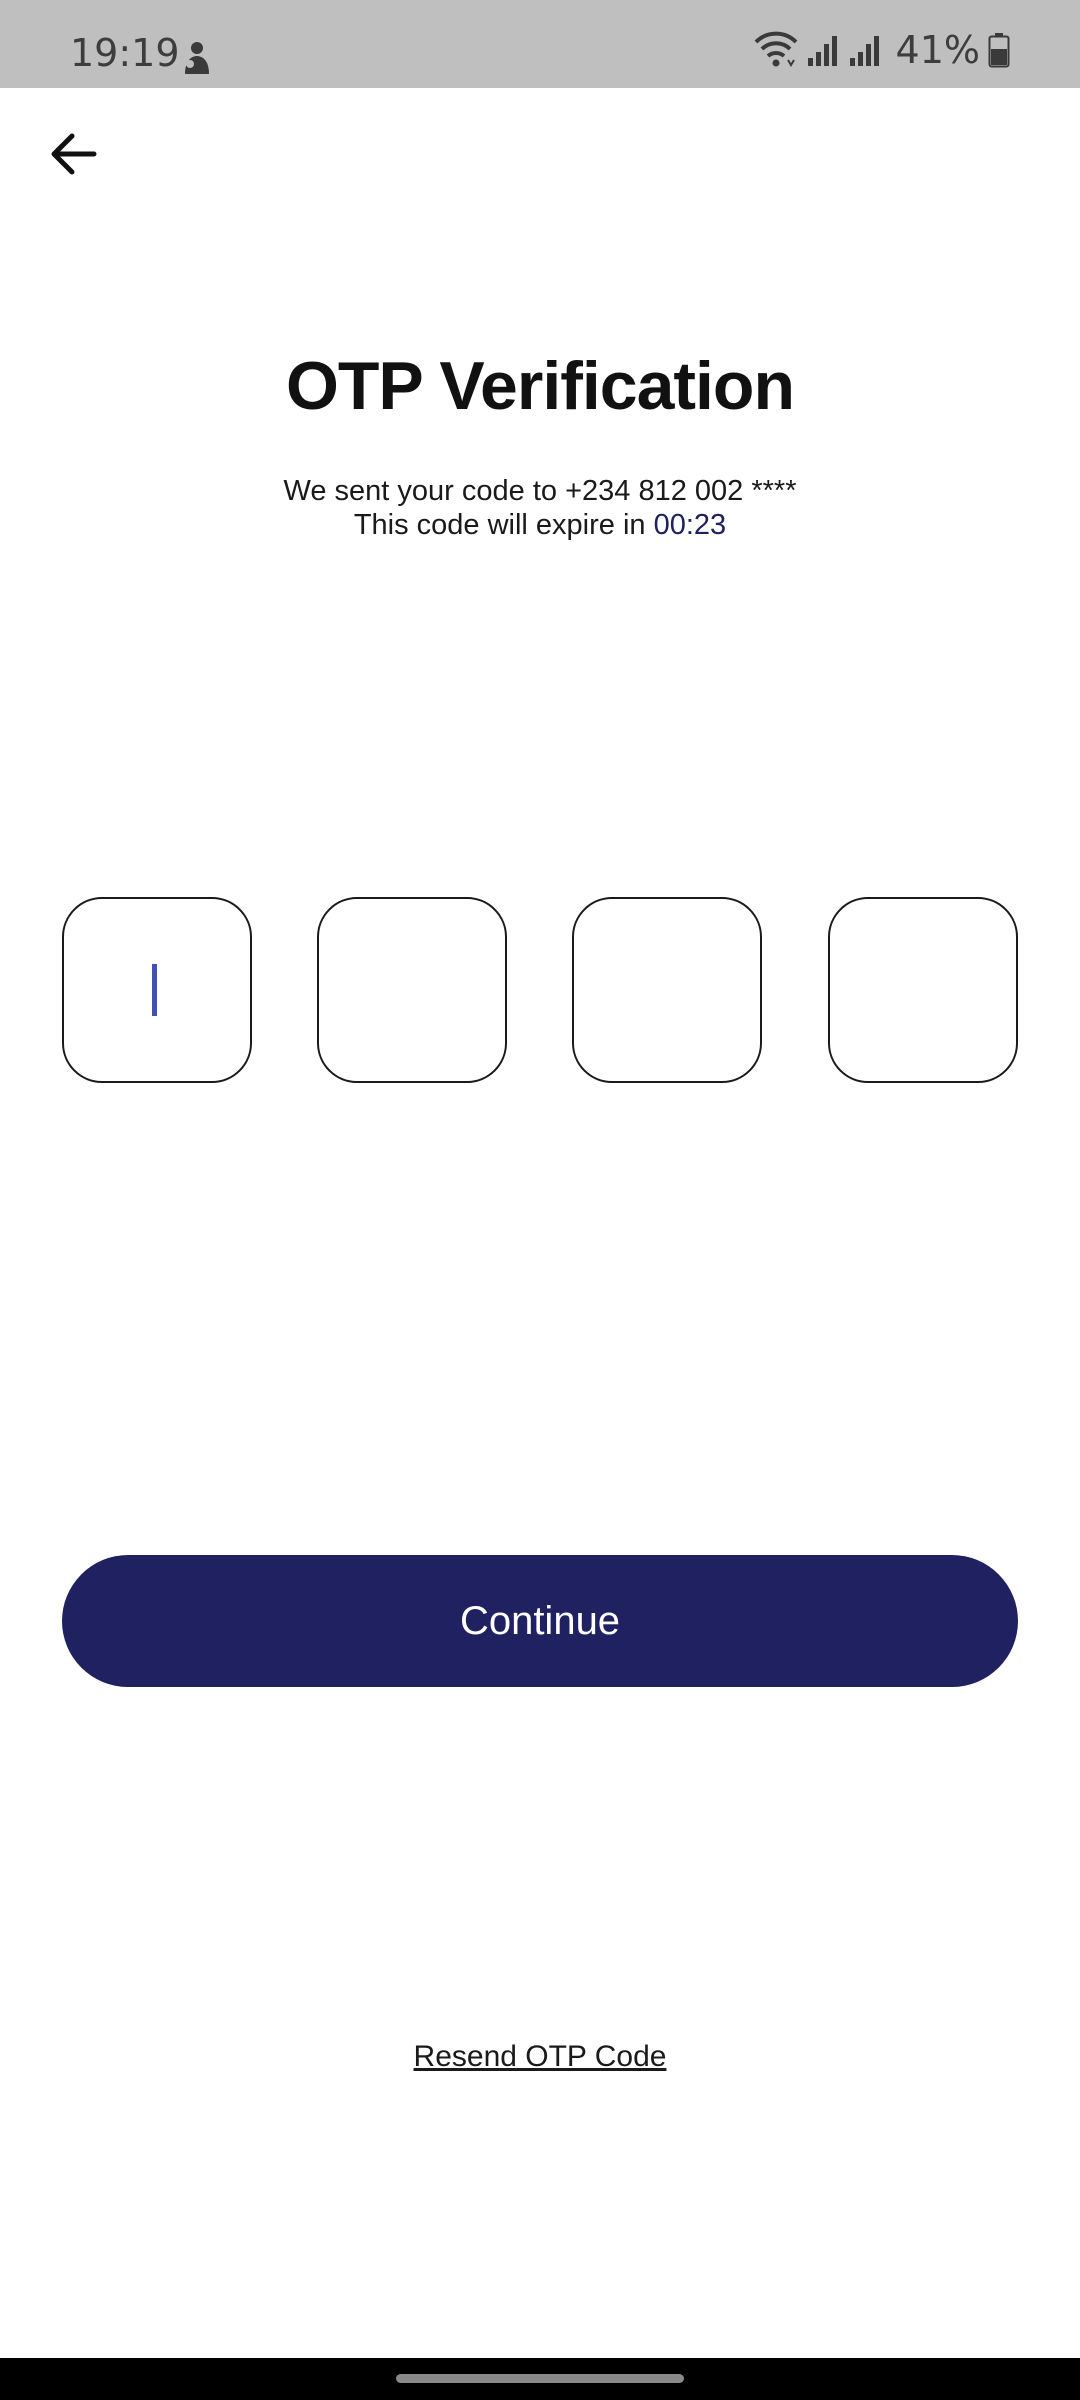 This screenshot has height=2400, width=1080. Describe the element at coordinates (776, 50) in the screenshot. I see `wifi-icon` at that location.